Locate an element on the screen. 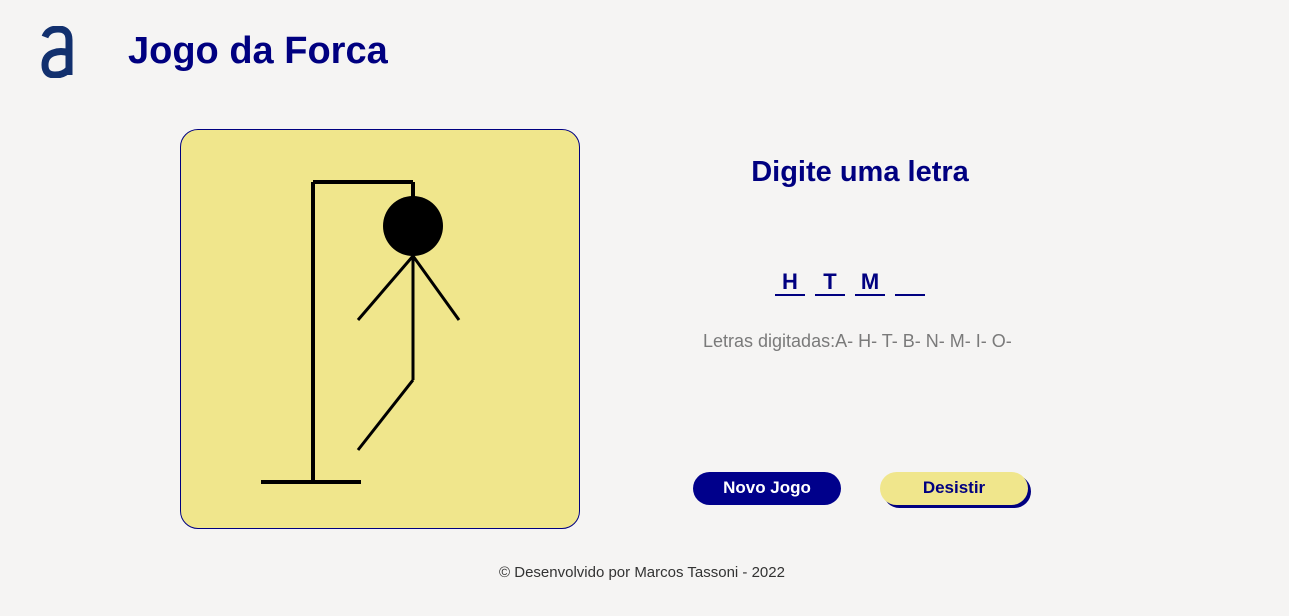 This screenshot has height=616, width=1289. typed-letters: Letras digitadas:A- H- T- B- N- M- I- O- is located at coordinates (857, 341).